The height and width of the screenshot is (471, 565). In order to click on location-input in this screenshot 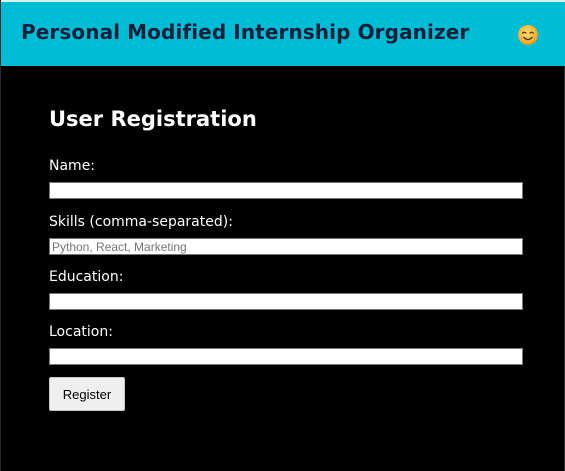, I will do `click(286, 356)`.